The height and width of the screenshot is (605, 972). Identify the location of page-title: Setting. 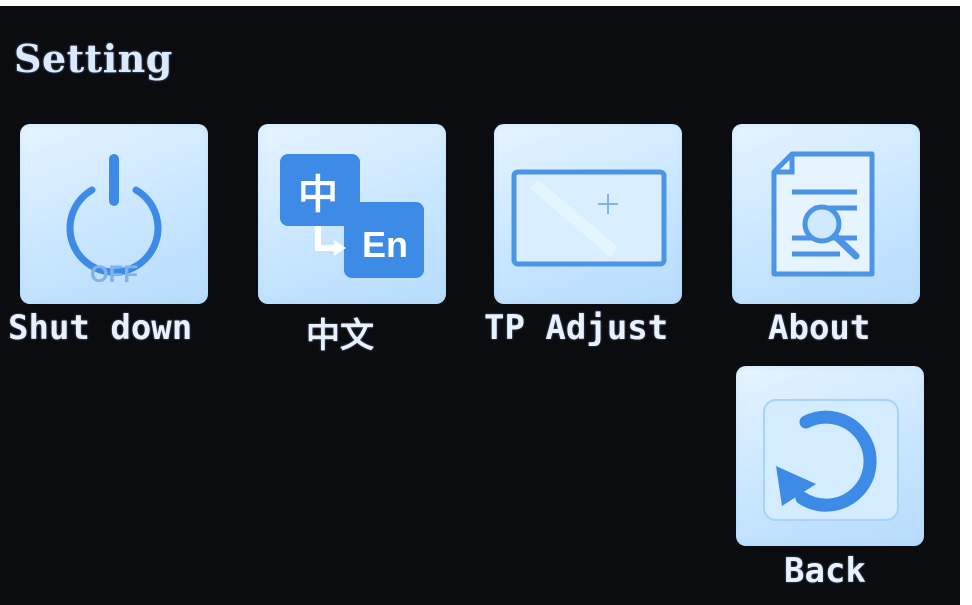
(93, 58).